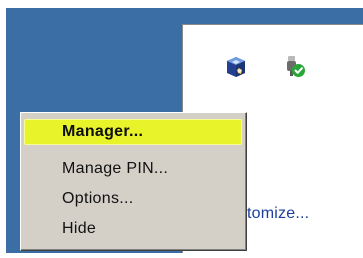 Image resolution: width=363 pixels, height=258 pixels. I want to click on usb-safe-remove-icon, so click(294, 66).